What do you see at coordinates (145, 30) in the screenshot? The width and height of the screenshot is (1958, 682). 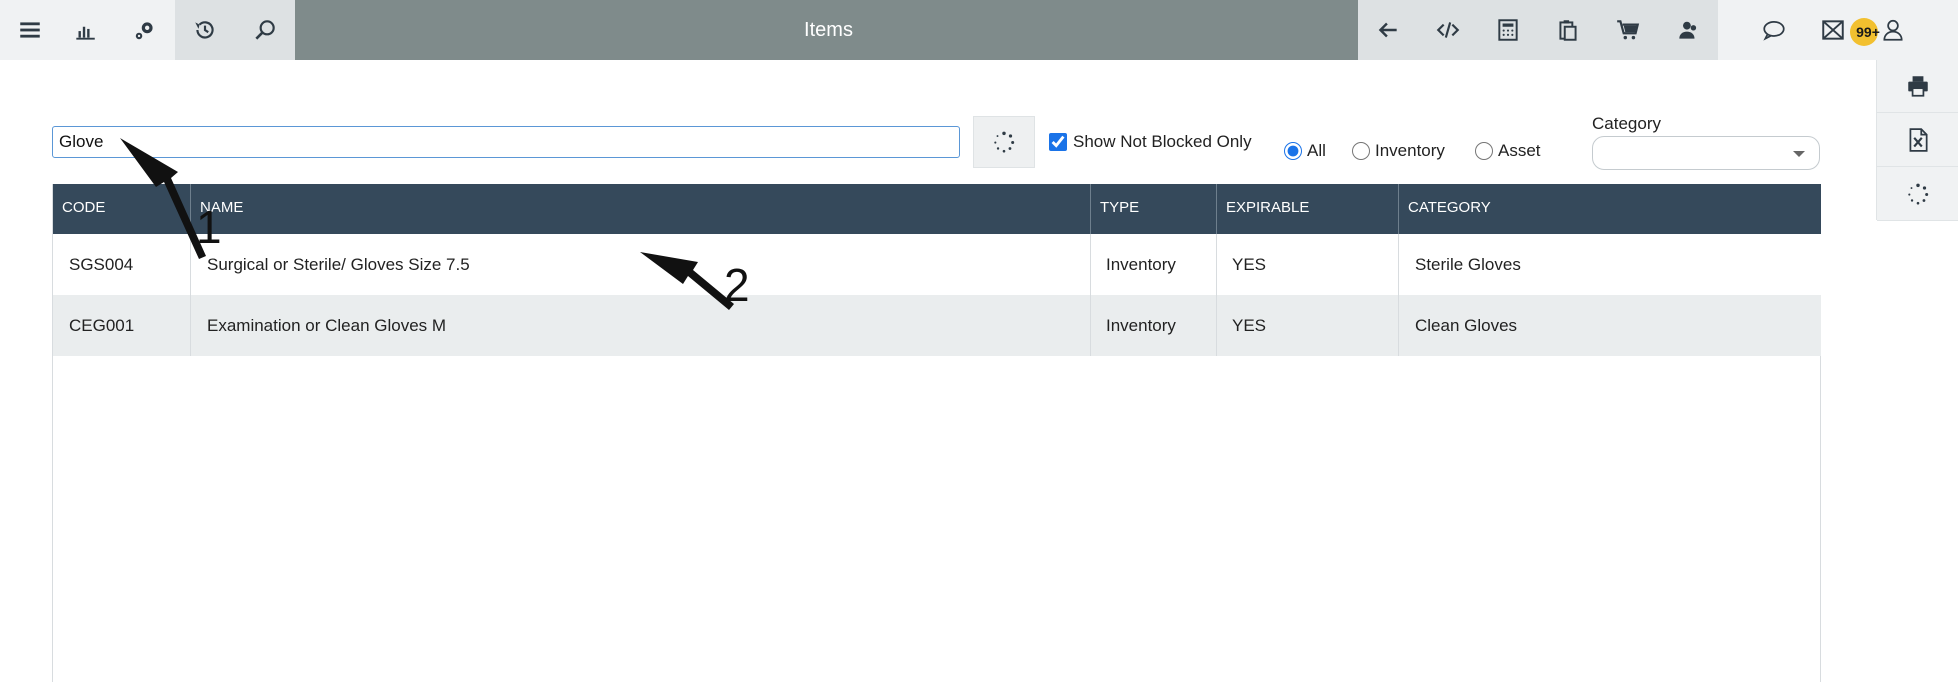 I see `gear-icon` at bounding box center [145, 30].